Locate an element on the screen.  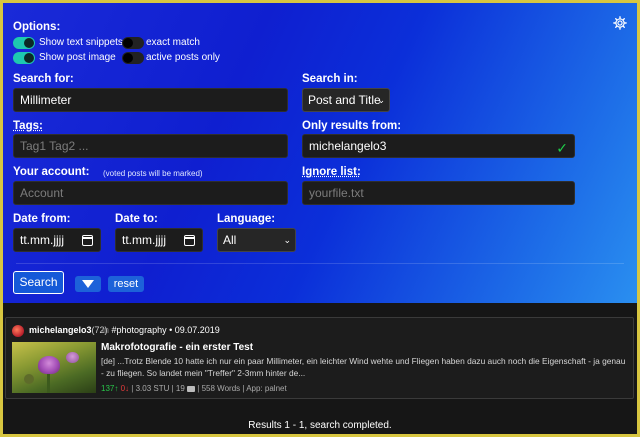
only-results-from-value: michelangelo3 is located at coordinates (348, 146).